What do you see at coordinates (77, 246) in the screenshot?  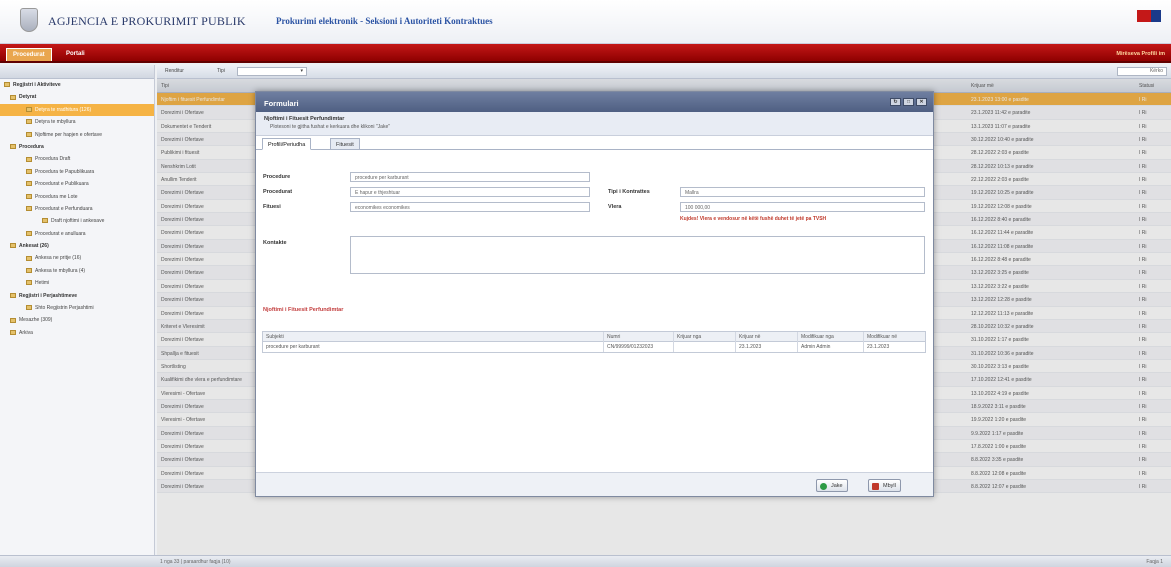 I see `sidebar-item: Ankesat (26)` at bounding box center [77, 246].